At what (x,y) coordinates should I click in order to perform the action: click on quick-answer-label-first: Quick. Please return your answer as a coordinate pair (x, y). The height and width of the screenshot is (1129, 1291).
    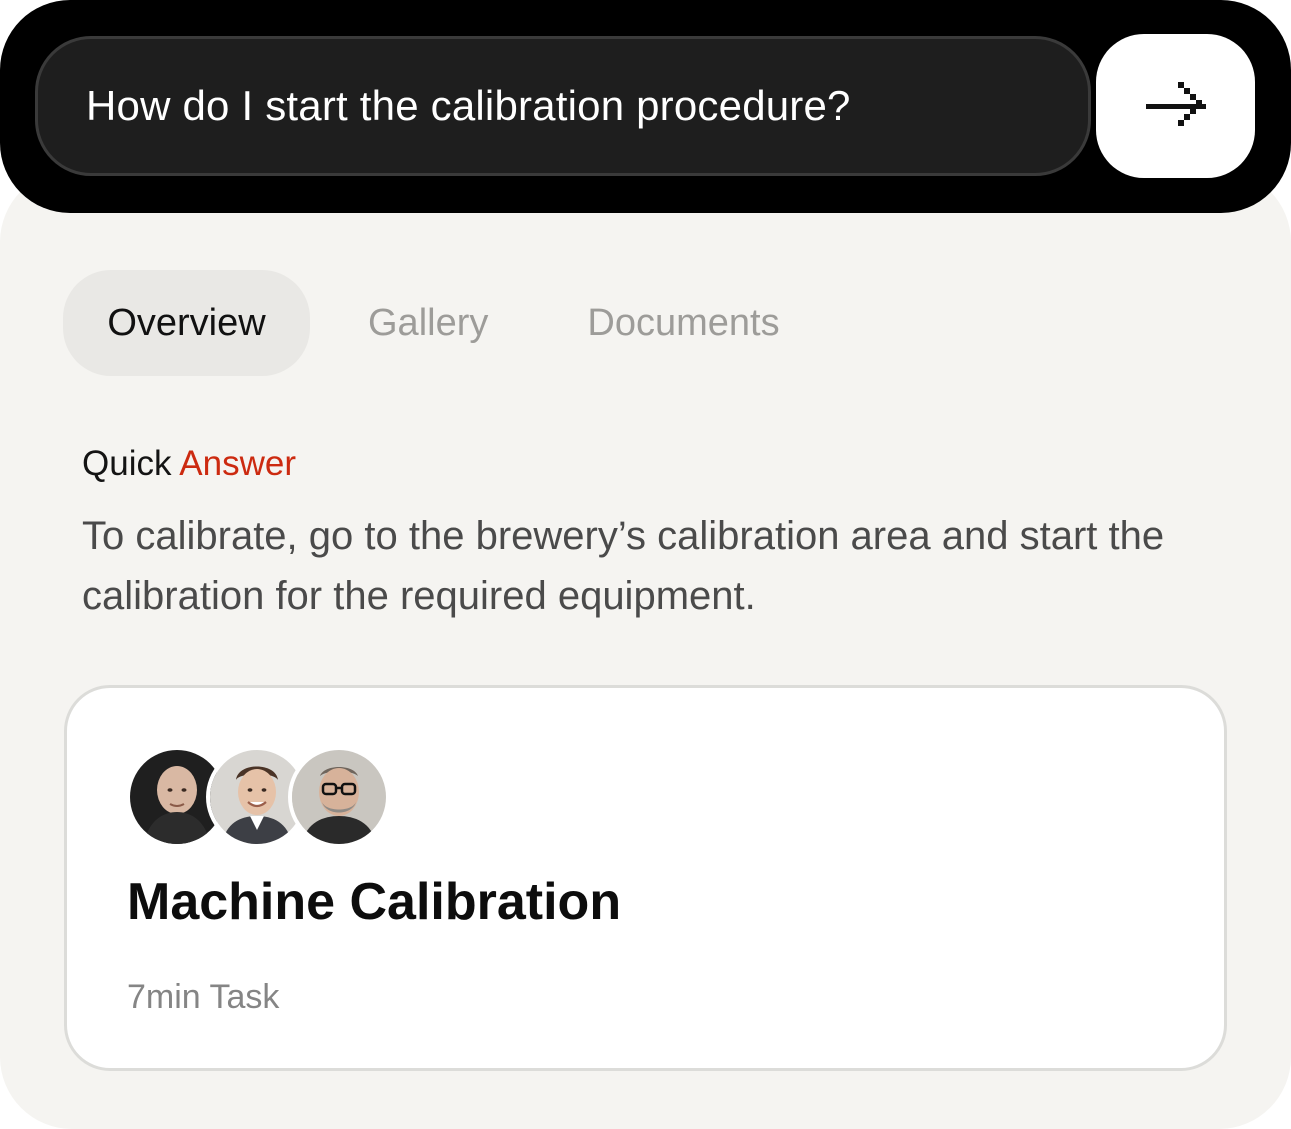
    Looking at the image, I should click on (127, 463).